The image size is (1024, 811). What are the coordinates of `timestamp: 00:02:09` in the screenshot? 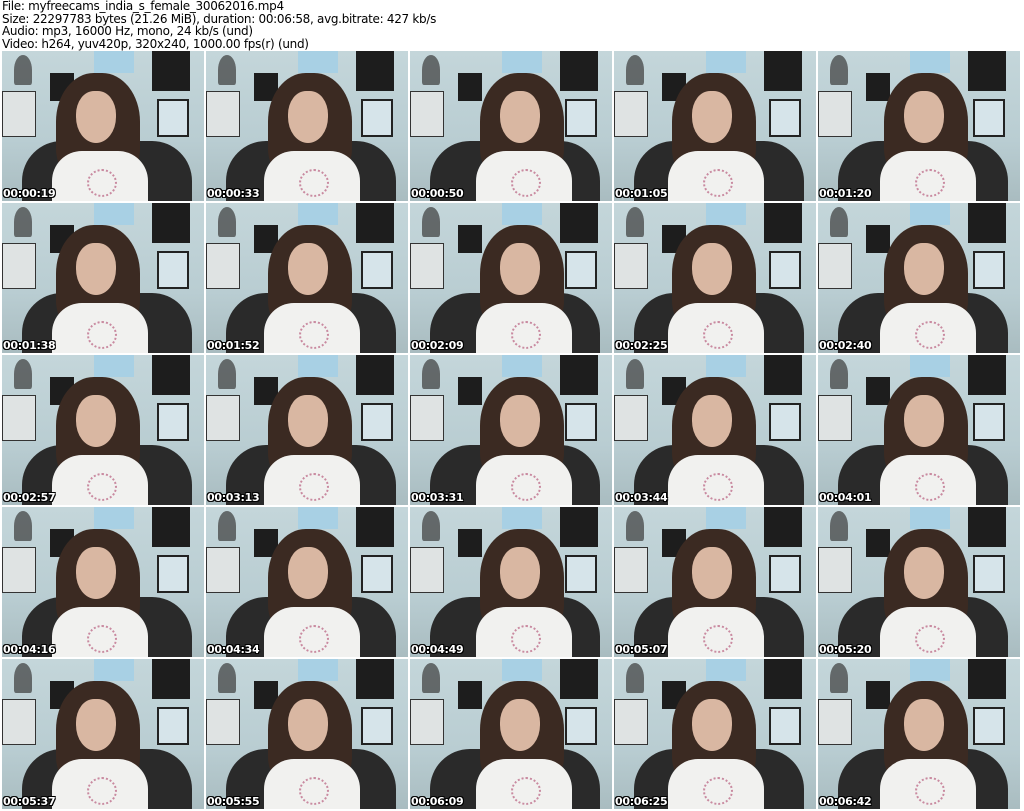 It's located at (437, 345).